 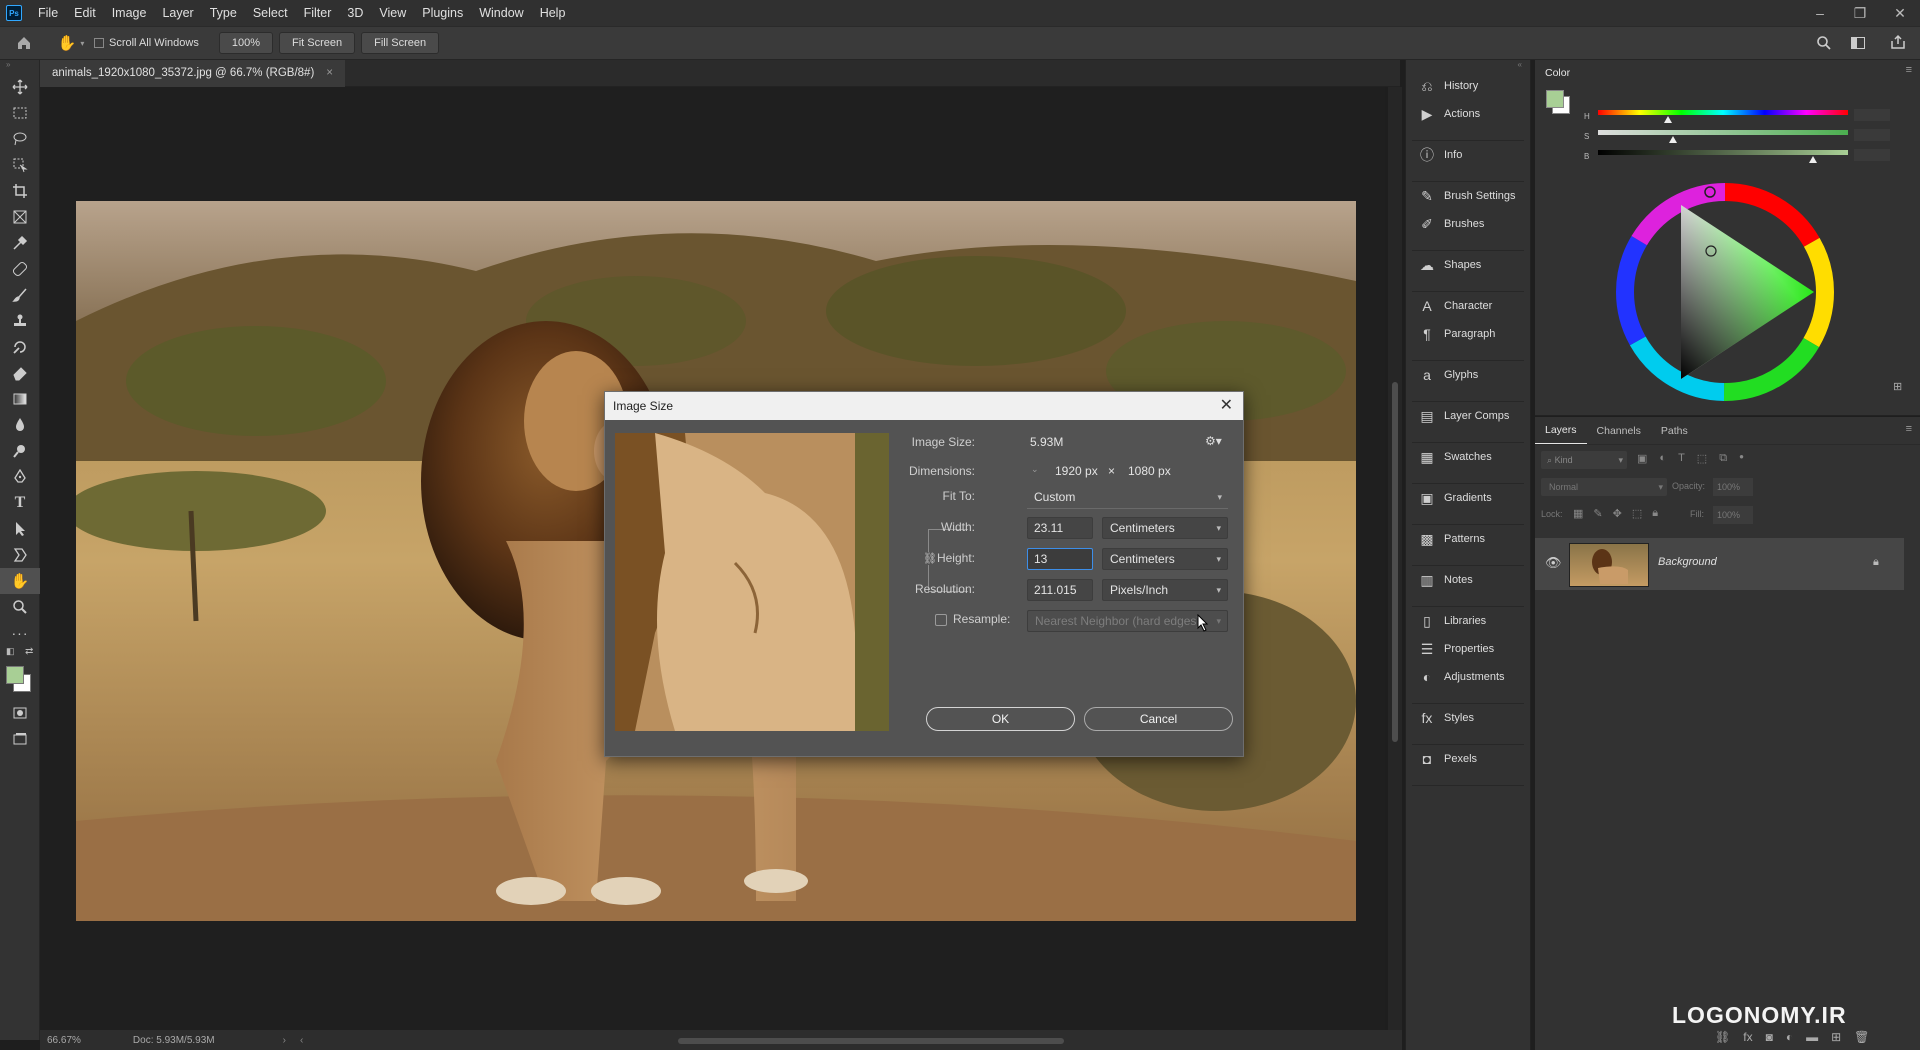 What do you see at coordinates (270, 13) in the screenshot?
I see `menu-select: Select` at bounding box center [270, 13].